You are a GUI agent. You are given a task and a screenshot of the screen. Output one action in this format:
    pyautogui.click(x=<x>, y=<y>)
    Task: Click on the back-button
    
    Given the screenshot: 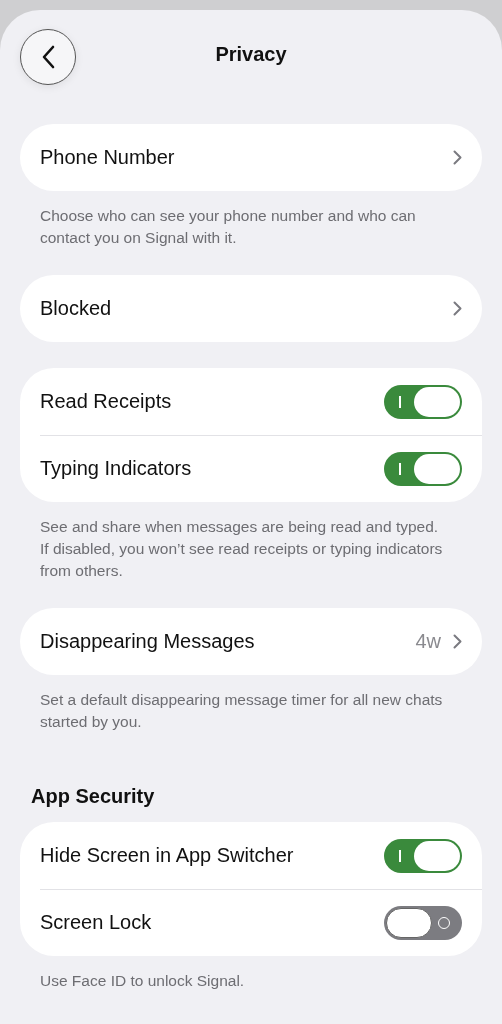 What is the action you would take?
    pyautogui.click(x=48, y=57)
    